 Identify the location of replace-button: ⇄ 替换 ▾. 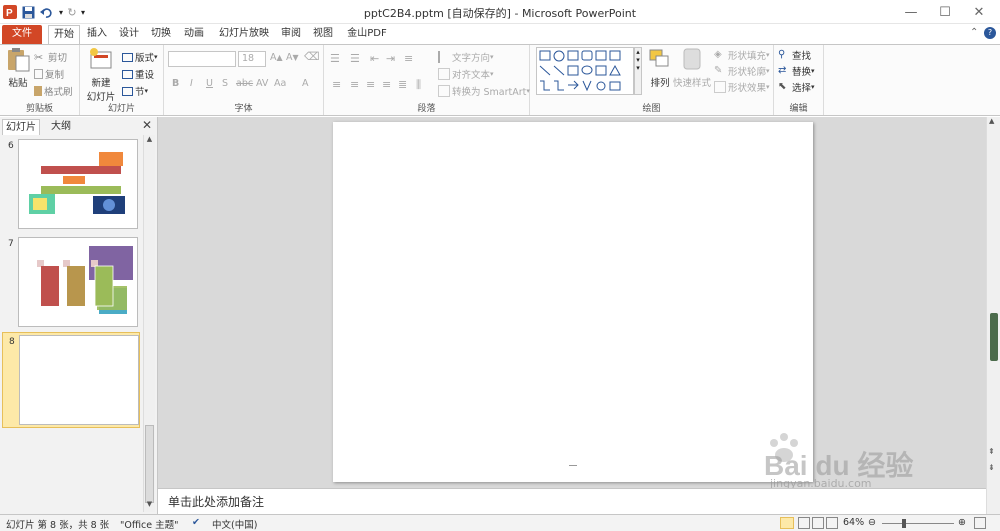
(796, 71).